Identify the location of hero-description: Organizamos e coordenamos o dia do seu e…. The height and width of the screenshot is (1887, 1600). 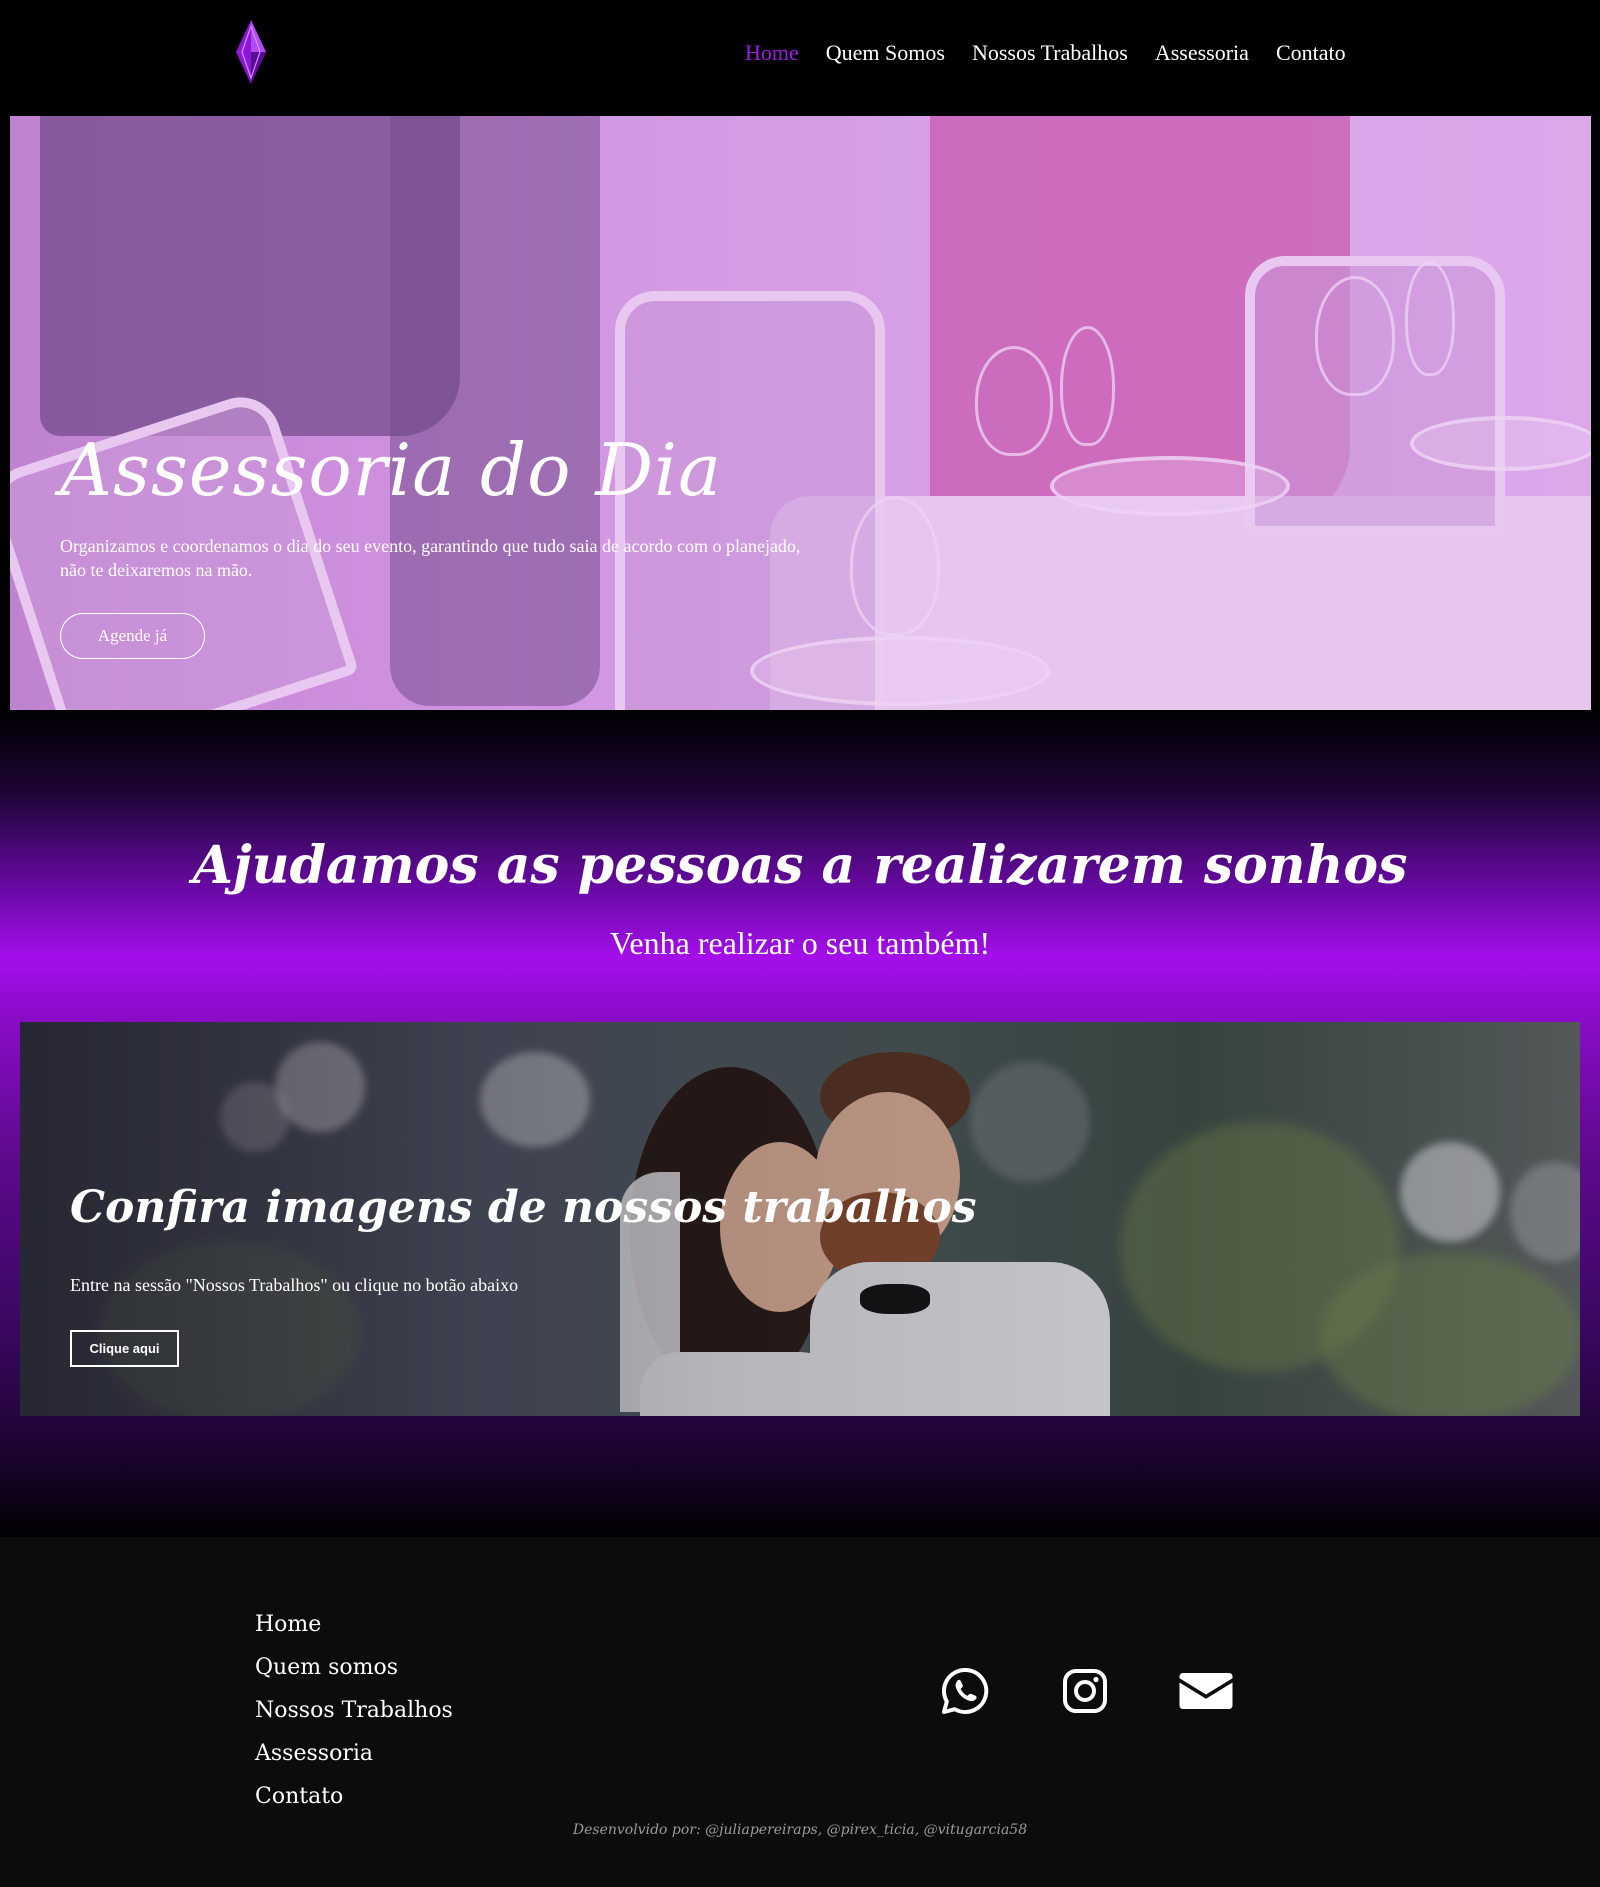
(430, 558).